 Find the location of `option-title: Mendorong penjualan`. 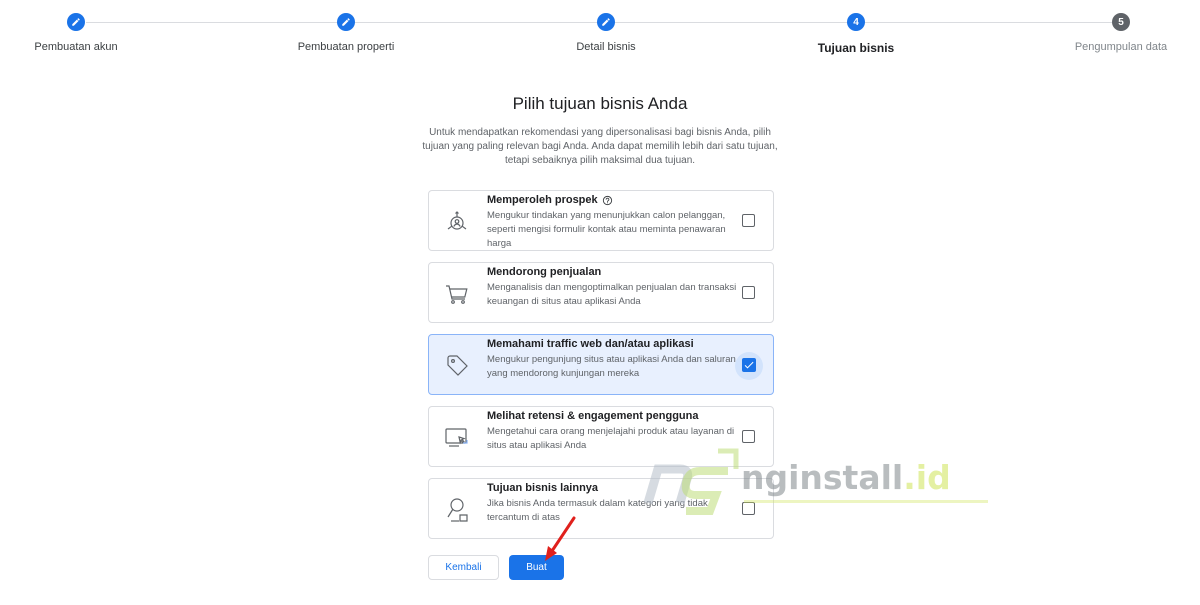

option-title: Mendorong penjualan is located at coordinates (544, 272).